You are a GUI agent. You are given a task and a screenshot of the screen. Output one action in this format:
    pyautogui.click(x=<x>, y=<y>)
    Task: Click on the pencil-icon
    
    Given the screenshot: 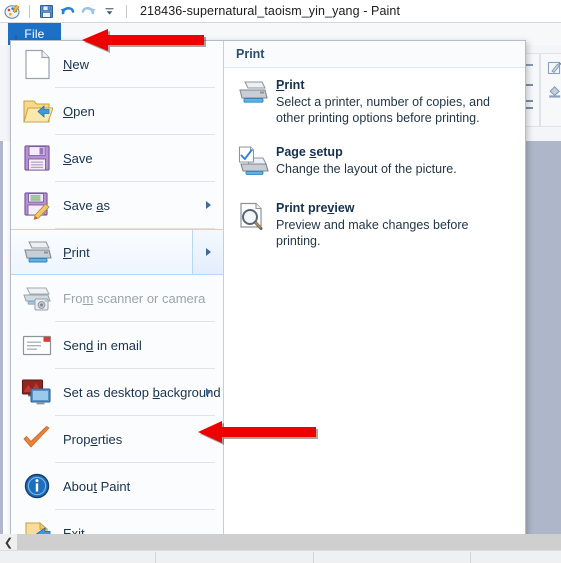 What is the action you would take?
    pyautogui.click(x=554, y=68)
    